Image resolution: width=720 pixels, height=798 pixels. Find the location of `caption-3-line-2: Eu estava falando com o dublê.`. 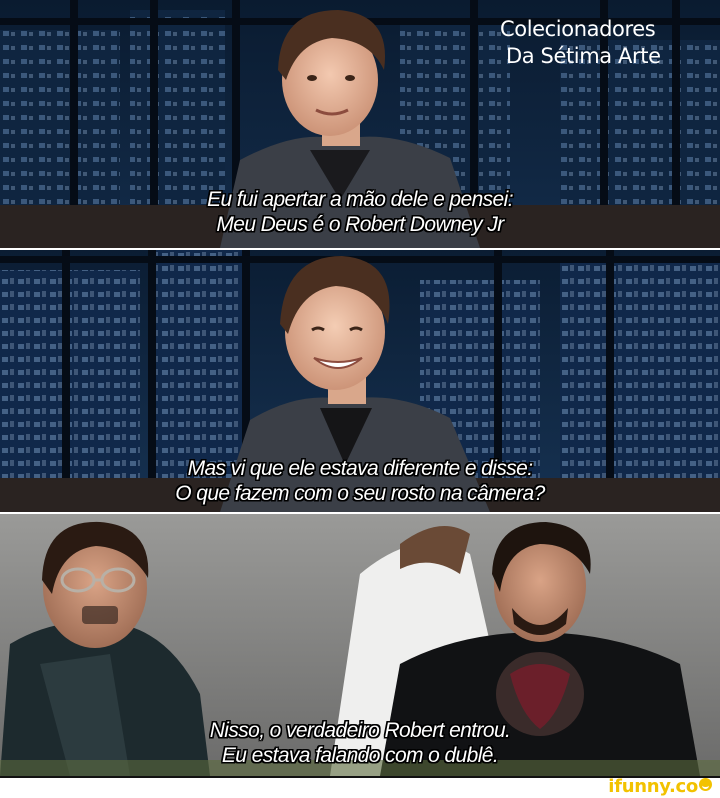

caption-3-line-2: Eu estava falando com o dublê. is located at coordinates (360, 755).